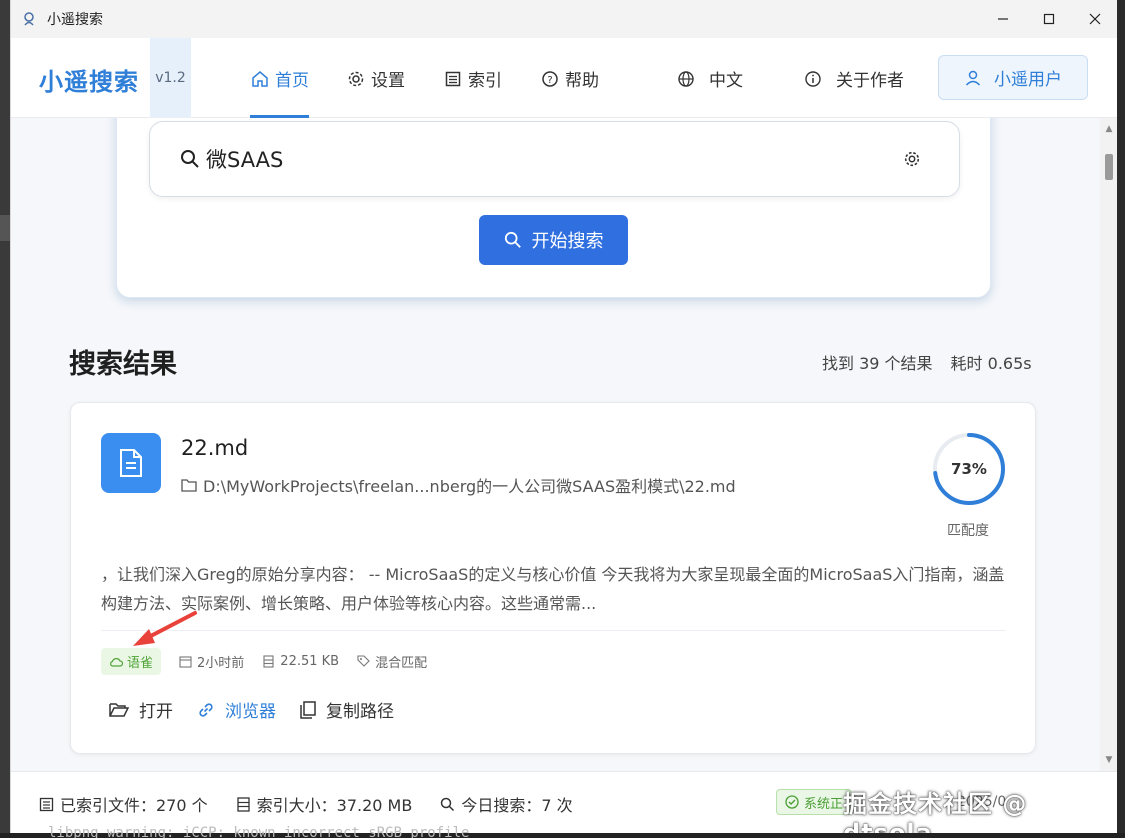 The width and height of the screenshot is (1125, 838). I want to click on source-badge: 语雀, so click(131, 661).